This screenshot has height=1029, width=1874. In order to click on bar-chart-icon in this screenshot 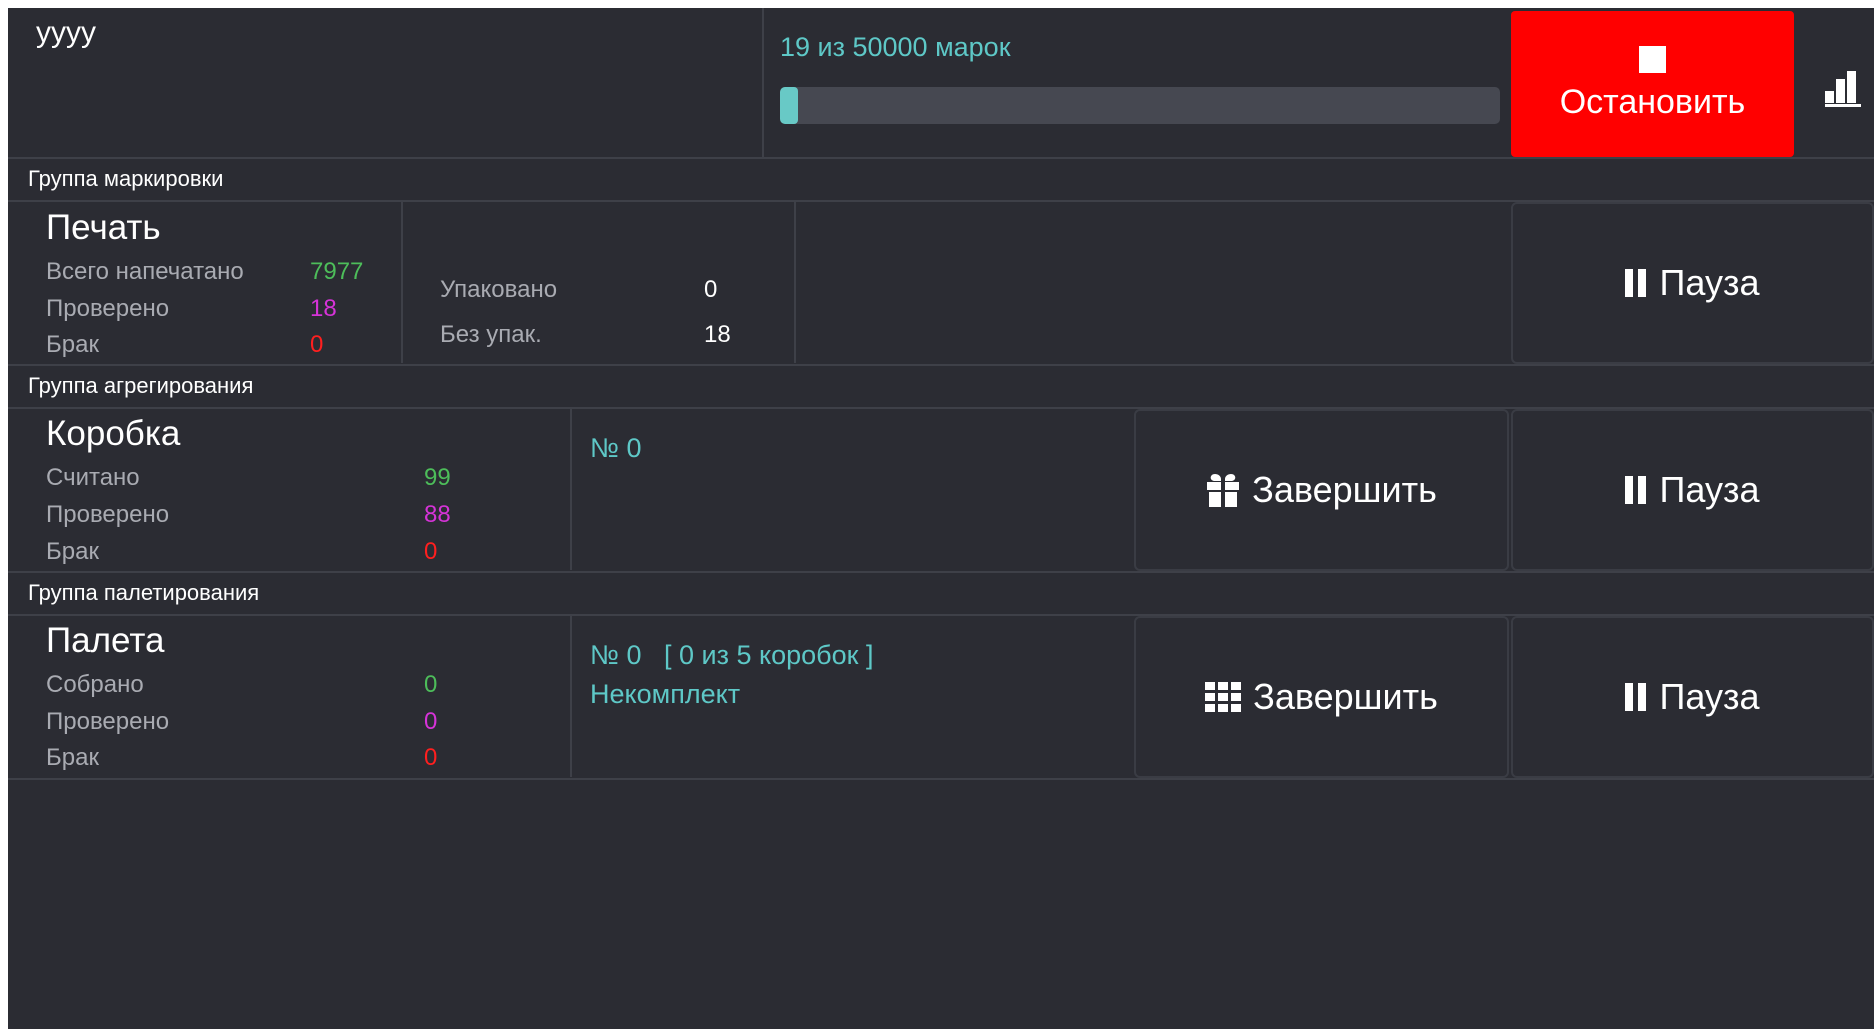, I will do `click(1845, 89)`.